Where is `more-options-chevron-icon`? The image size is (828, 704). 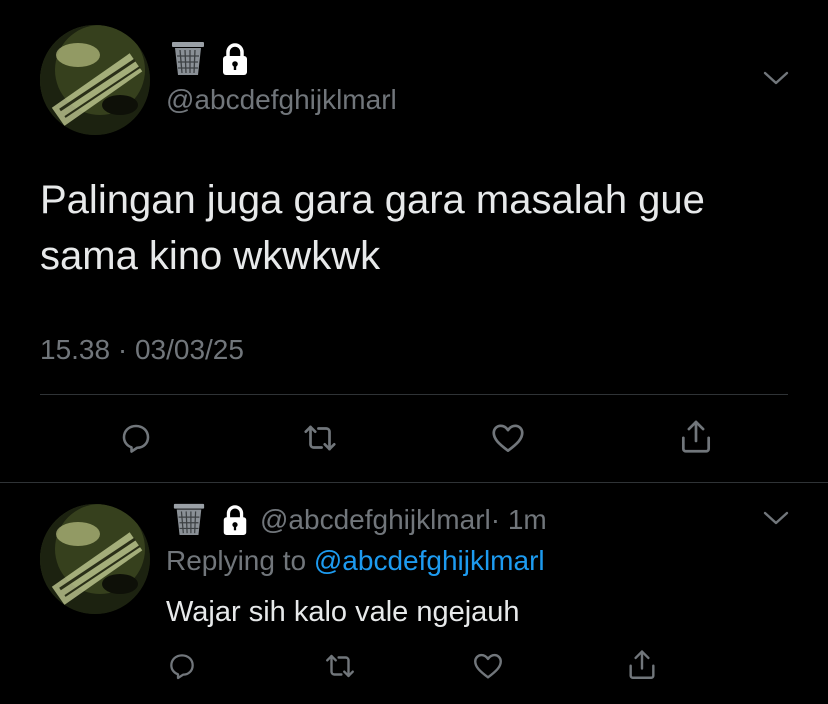
more-options-chevron-icon is located at coordinates (776, 78).